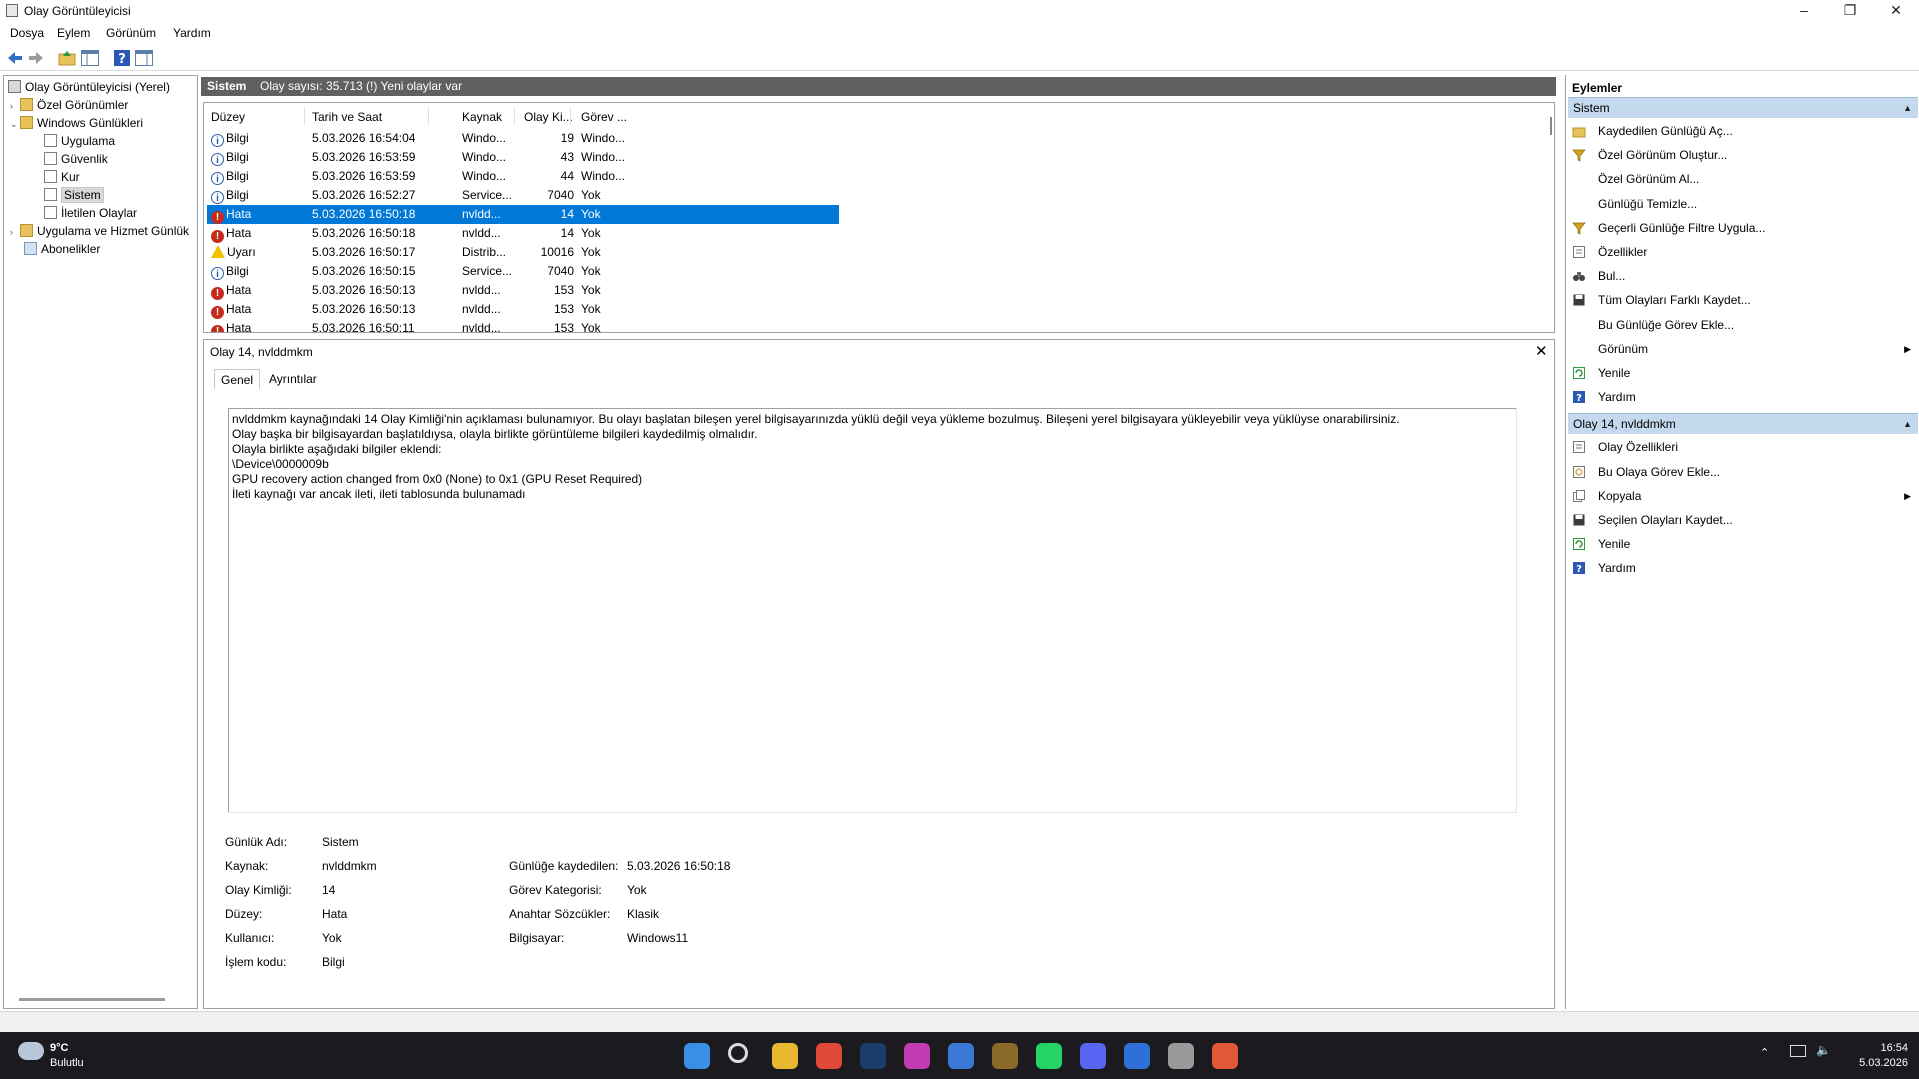  I want to click on field-label-task-category: Görev Kategorisi:, so click(555, 890).